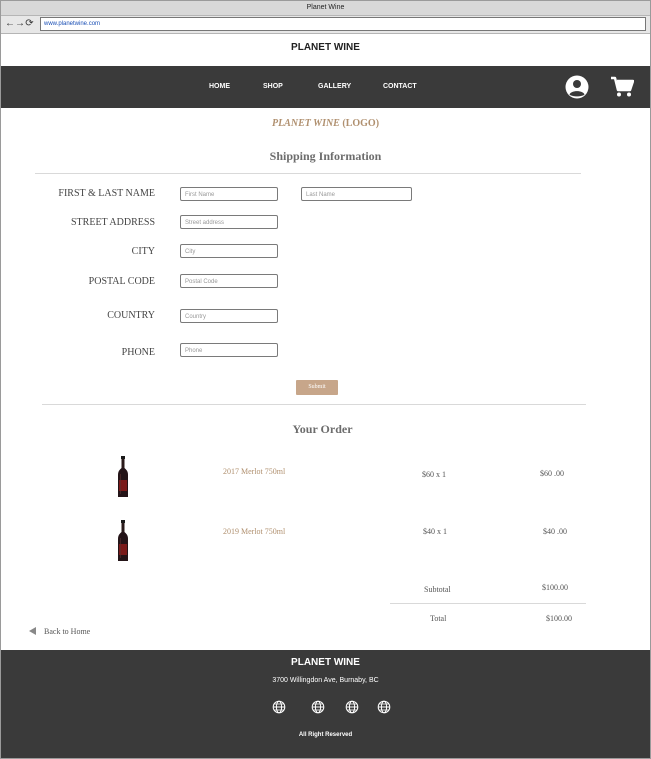  Describe the element at coordinates (322, 429) in the screenshot. I see `order-heading: Your Order` at that location.